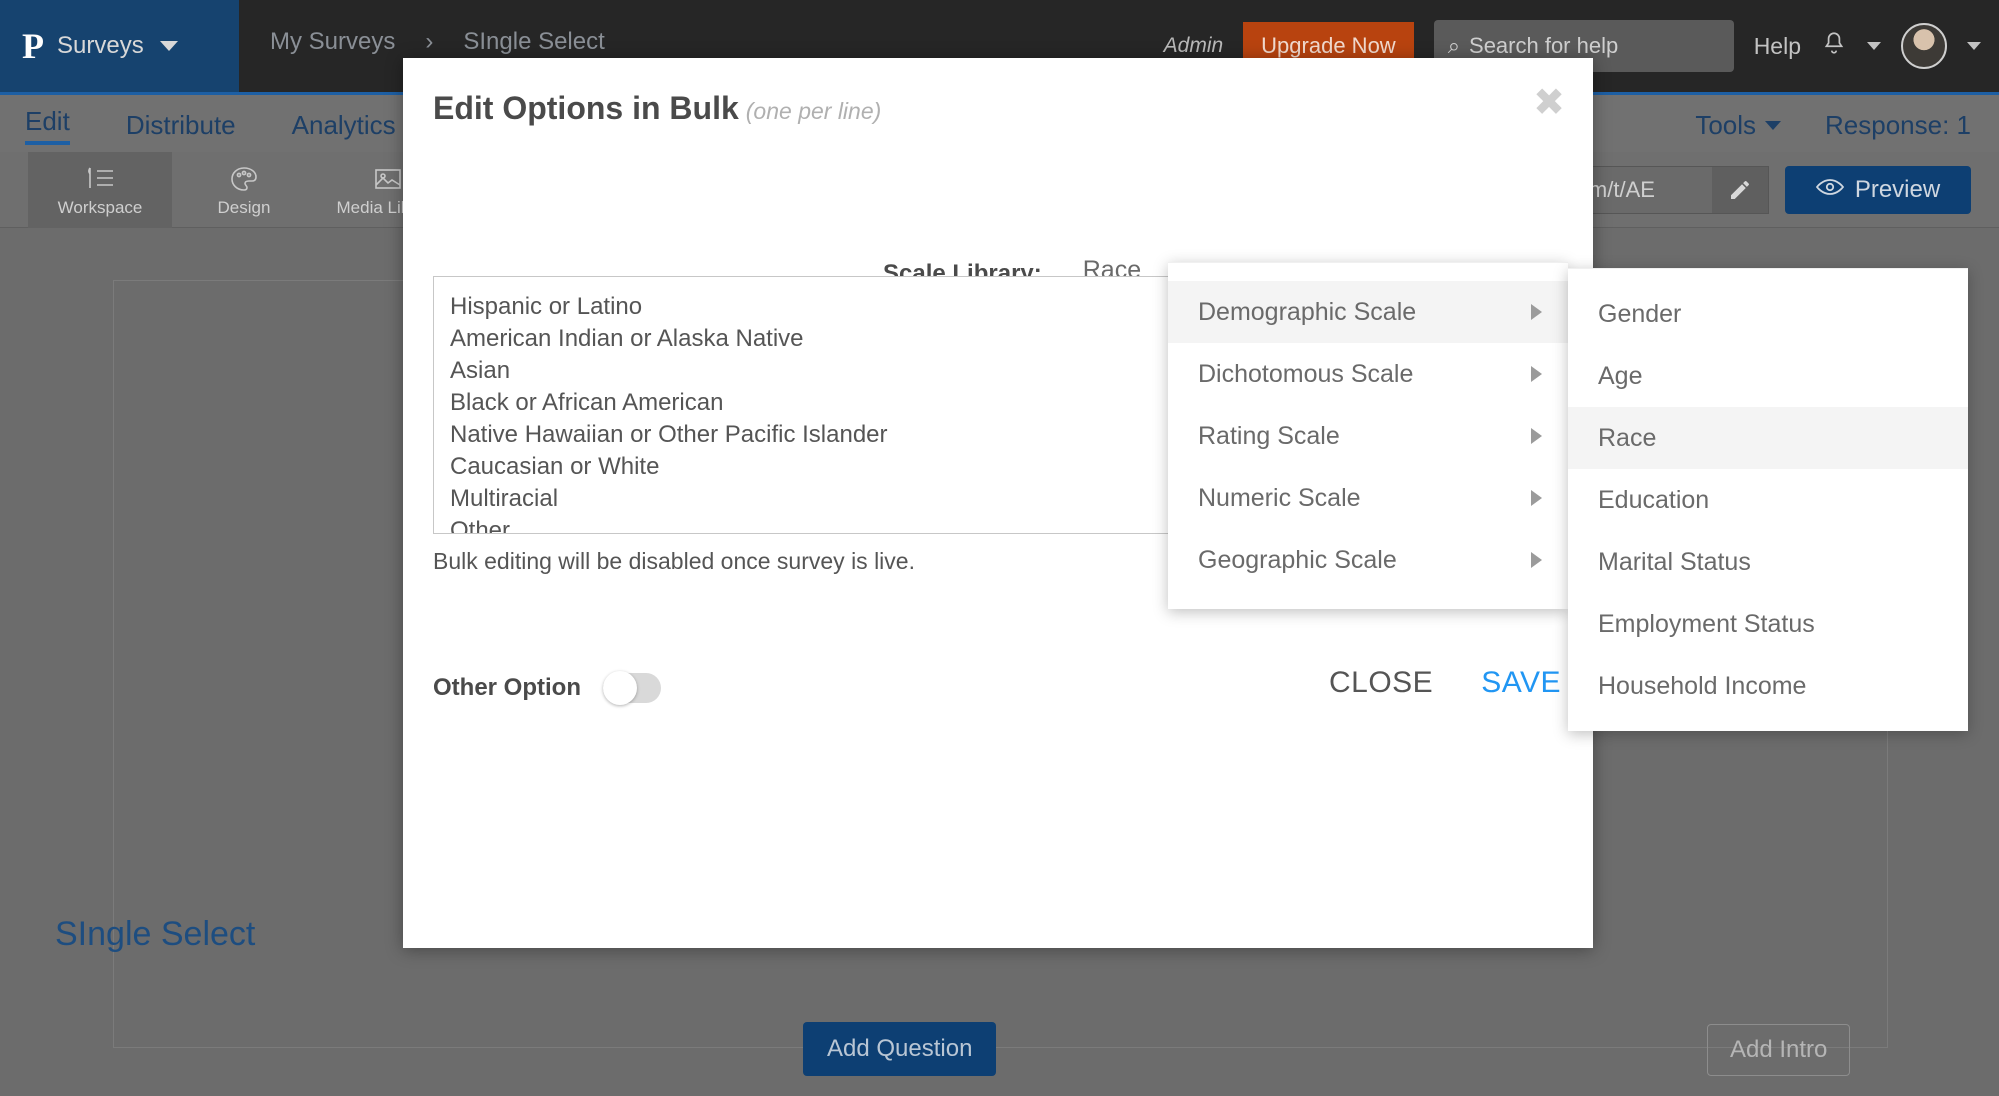  I want to click on menu-item-demographic-scale: Demographic Scale, so click(1368, 312).